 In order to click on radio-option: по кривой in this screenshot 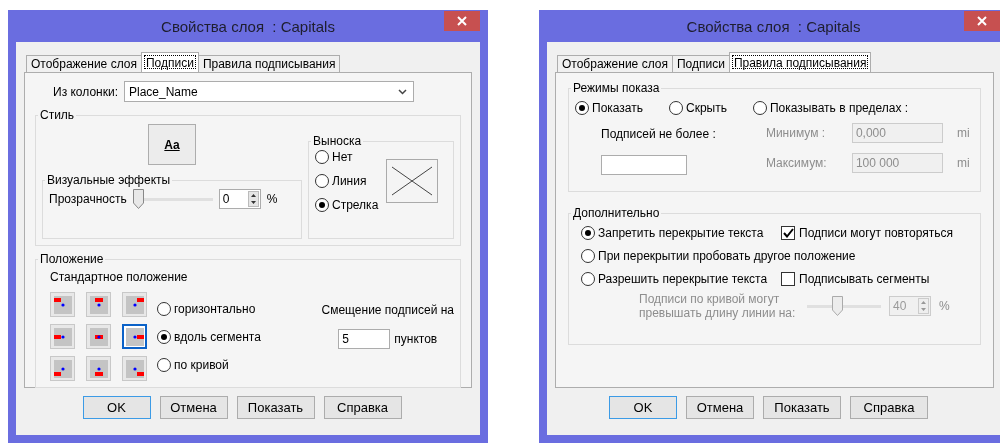, I will do `click(209, 364)`.